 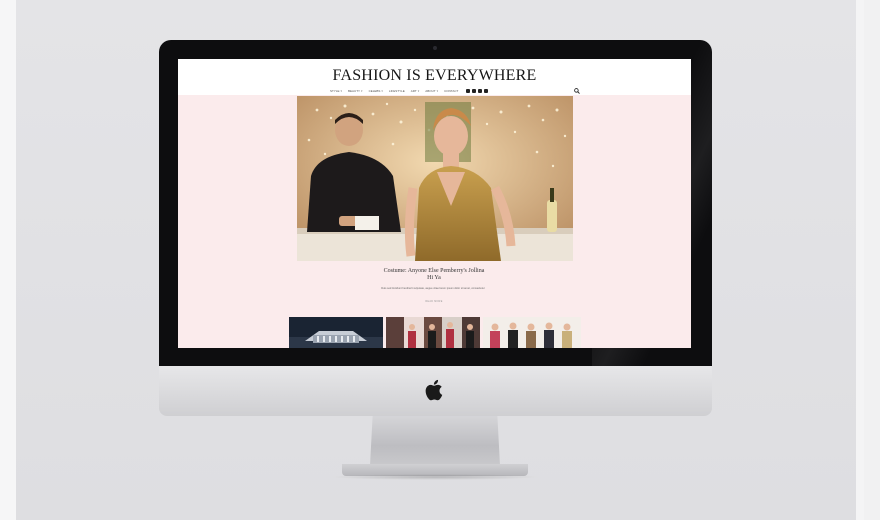 I want to click on social-icons, so click(x=477, y=91).